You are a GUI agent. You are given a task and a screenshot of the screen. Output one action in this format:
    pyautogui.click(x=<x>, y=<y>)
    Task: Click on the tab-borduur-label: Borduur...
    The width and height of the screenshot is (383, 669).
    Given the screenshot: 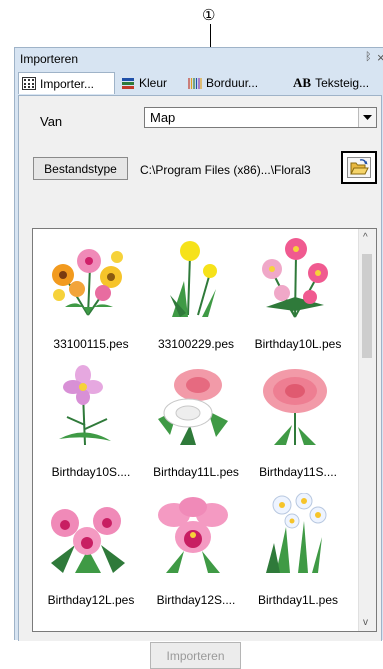 What is the action you would take?
    pyautogui.click(x=232, y=83)
    